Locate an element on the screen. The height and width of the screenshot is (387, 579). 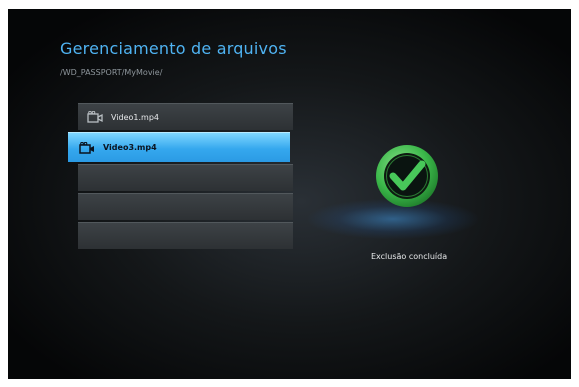
list-item-video3: Video3.mp4 is located at coordinates (179, 147).